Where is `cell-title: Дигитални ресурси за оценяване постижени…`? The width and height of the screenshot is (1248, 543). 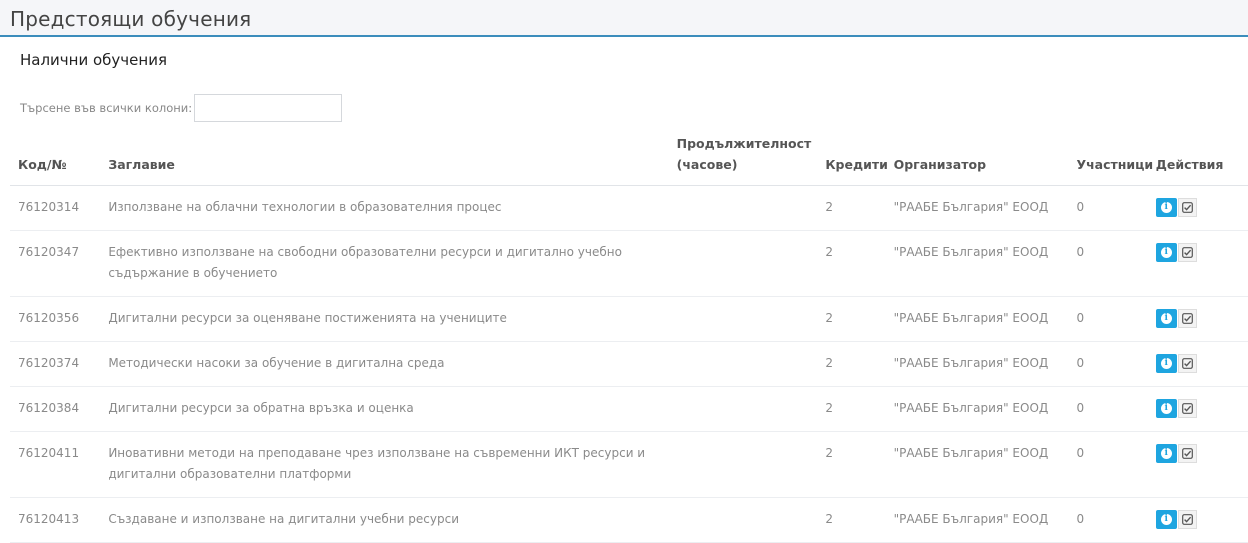 cell-title: Дигитални ресурси за оценяване постижени… is located at coordinates (384, 319).